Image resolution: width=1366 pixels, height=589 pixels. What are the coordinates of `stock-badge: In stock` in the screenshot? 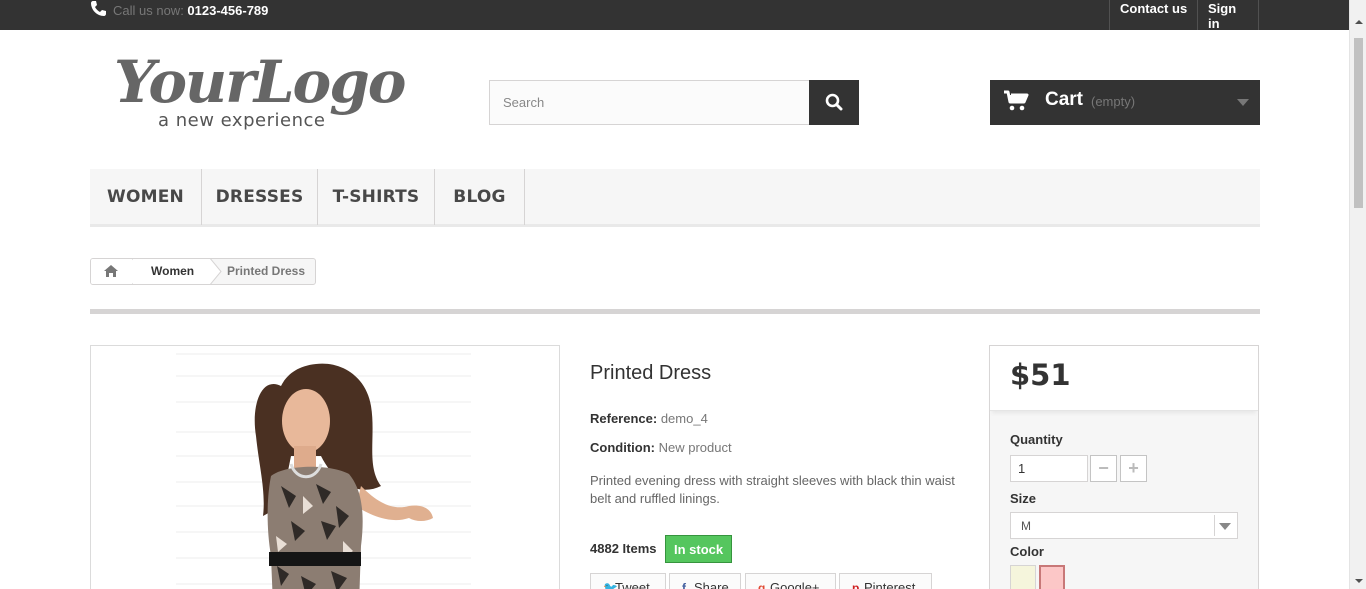 It's located at (699, 549).